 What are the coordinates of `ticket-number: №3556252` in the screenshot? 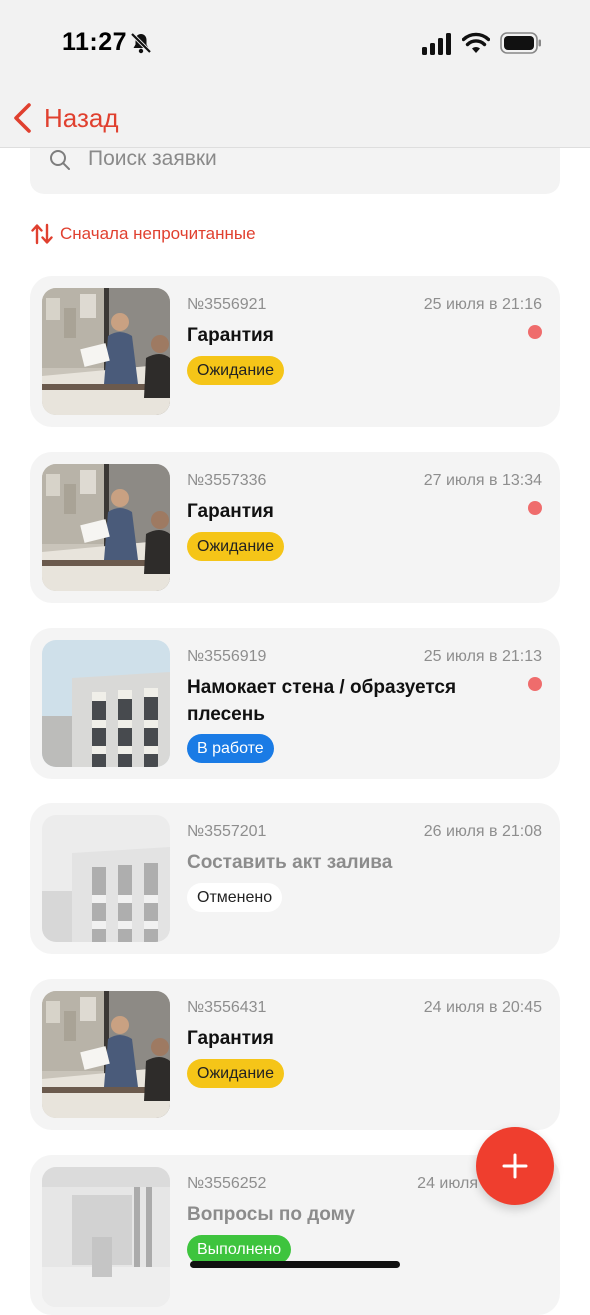 It's located at (227, 1183).